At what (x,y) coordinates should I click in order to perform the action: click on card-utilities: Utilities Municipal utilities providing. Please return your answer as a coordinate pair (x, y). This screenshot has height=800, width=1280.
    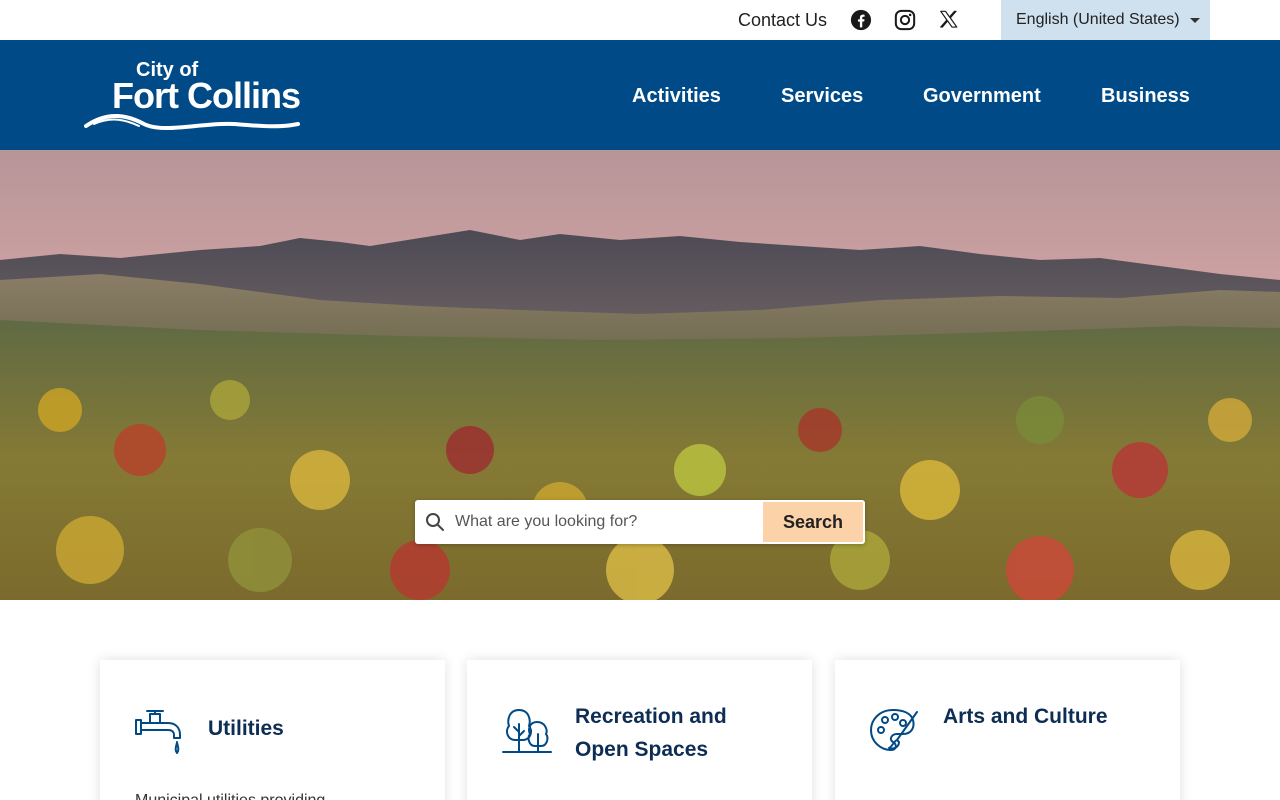
    Looking at the image, I should click on (272, 730).